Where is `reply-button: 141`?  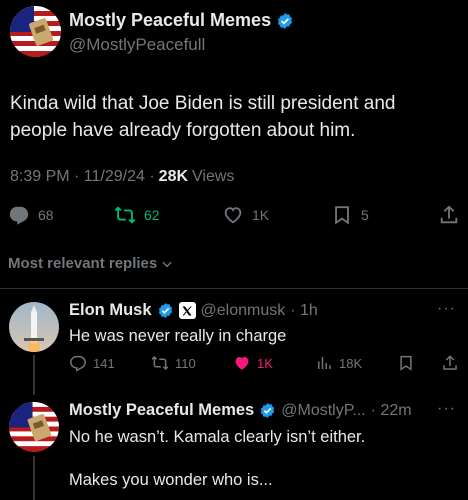
reply-button: 141 is located at coordinates (92, 363).